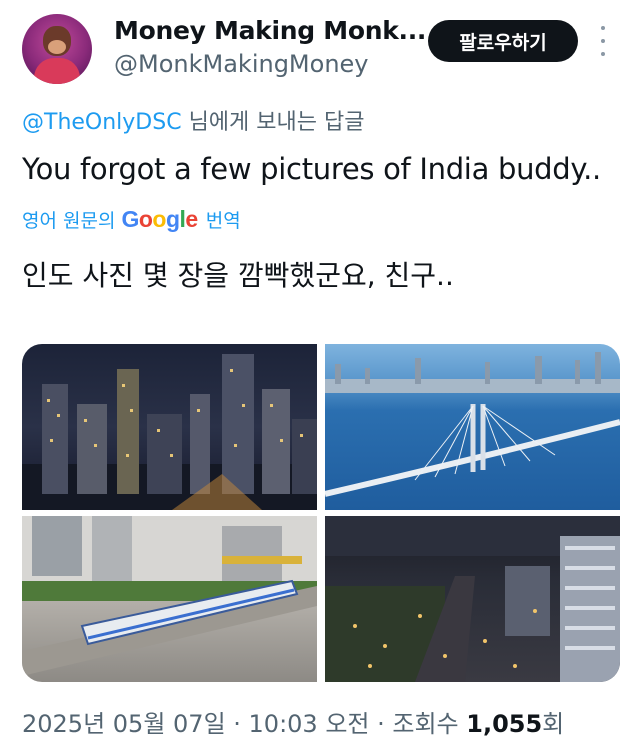  What do you see at coordinates (191, 219) in the screenshot?
I see `google-letter: e` at bounding box center [191, 219].